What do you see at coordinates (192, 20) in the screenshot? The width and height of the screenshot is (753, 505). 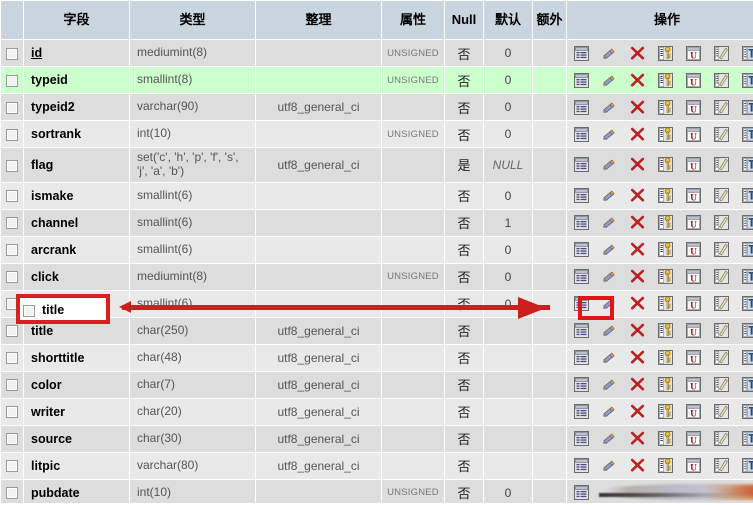 I see `header-type: 类型` at bounding box center [192, 20].